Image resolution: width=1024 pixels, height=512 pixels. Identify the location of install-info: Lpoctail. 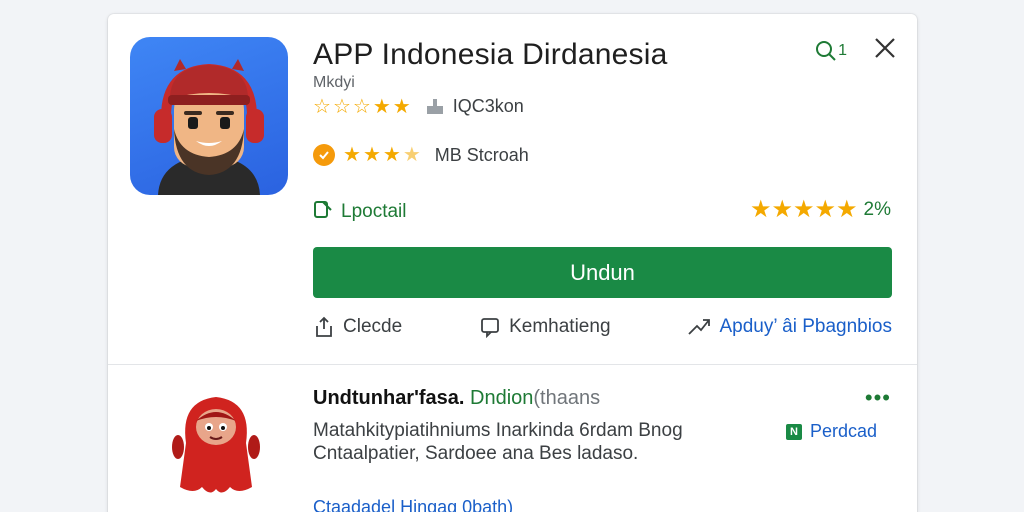
(360, 211).